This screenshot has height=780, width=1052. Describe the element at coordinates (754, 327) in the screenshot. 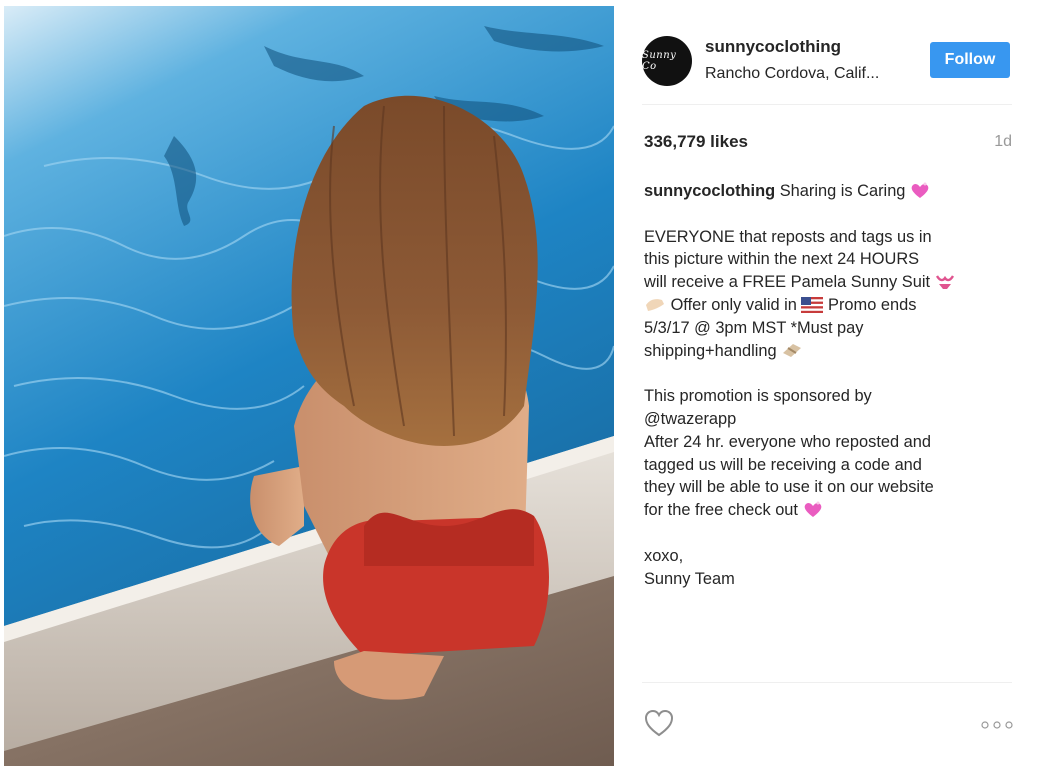

I see `caption-line: 5/3/17 @ 3pm MST *Must pay` at that location.